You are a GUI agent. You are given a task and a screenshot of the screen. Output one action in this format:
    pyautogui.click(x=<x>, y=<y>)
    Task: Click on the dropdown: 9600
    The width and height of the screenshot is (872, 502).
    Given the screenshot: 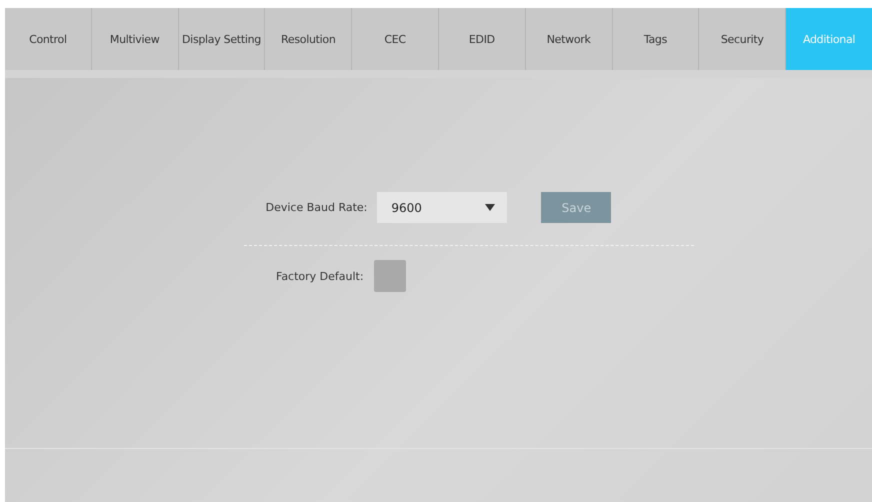 What is the action you would take?
    pyautogui.click(x=442, y=207)
    